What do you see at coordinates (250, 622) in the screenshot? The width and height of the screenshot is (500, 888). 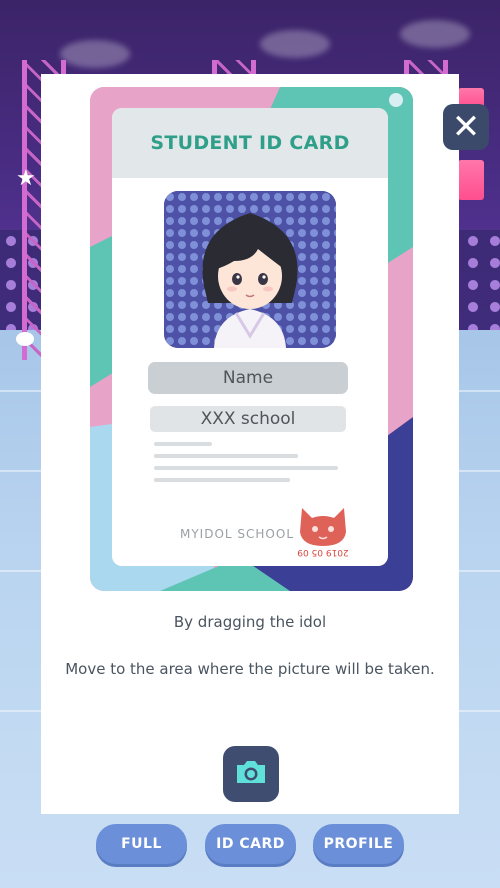 I see `instruction-line-1: By dragging the idol` at bounding box center [250, 622].